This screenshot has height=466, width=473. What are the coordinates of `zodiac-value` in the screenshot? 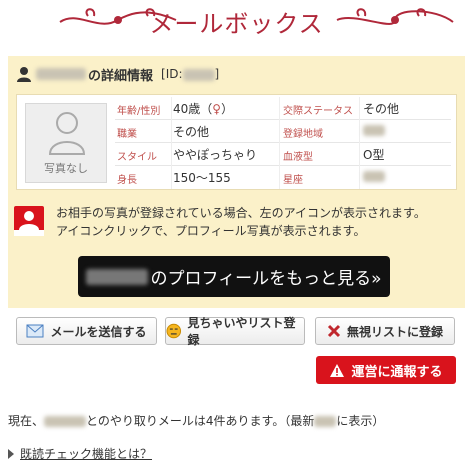 It's located at (374, 176).